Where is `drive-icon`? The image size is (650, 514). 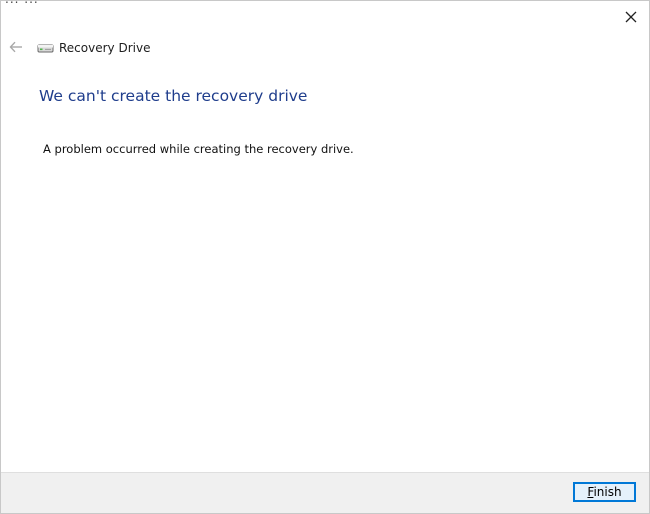 drive-icon is located at coordinates (45, 48).